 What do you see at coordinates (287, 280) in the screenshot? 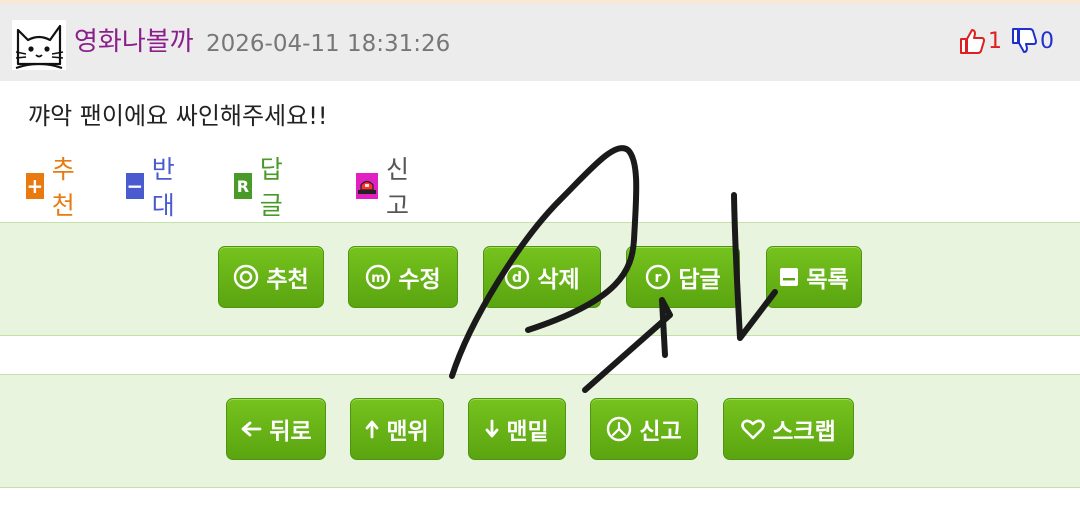
I see `recommend-button-label: 추천` at bounding box center [287, 280].